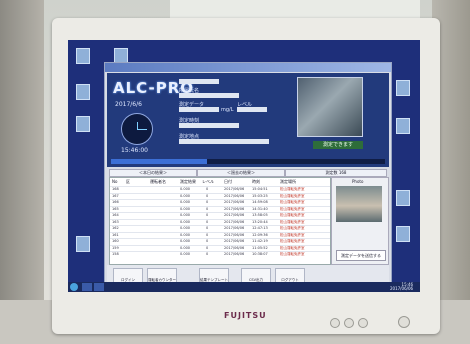  What do you see at coordinates (336, 173) in the screenshot?
I see `measure-count: 測定数 168` at bounding box center [336, 173].